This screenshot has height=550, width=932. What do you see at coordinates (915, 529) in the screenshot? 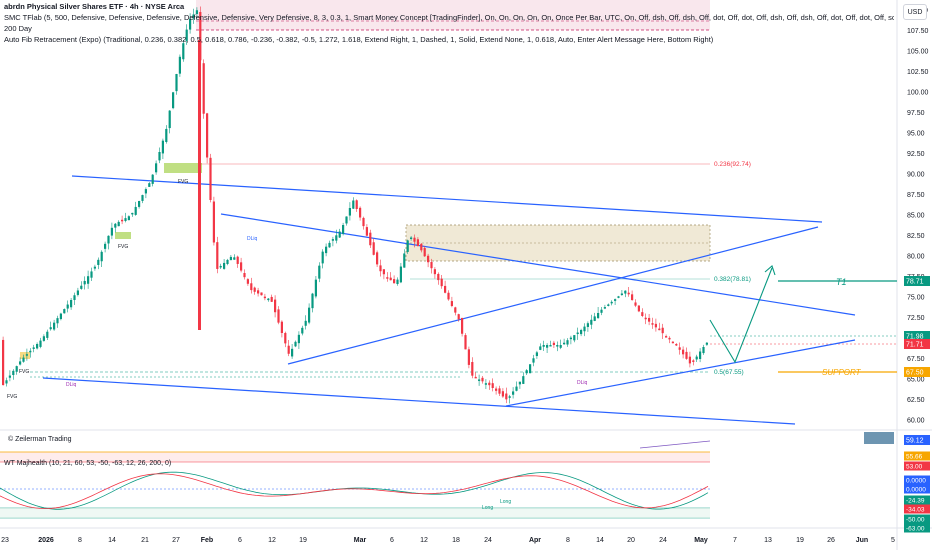
I see `osc-badge-label: -63.00` at bounding box center [915, 529].